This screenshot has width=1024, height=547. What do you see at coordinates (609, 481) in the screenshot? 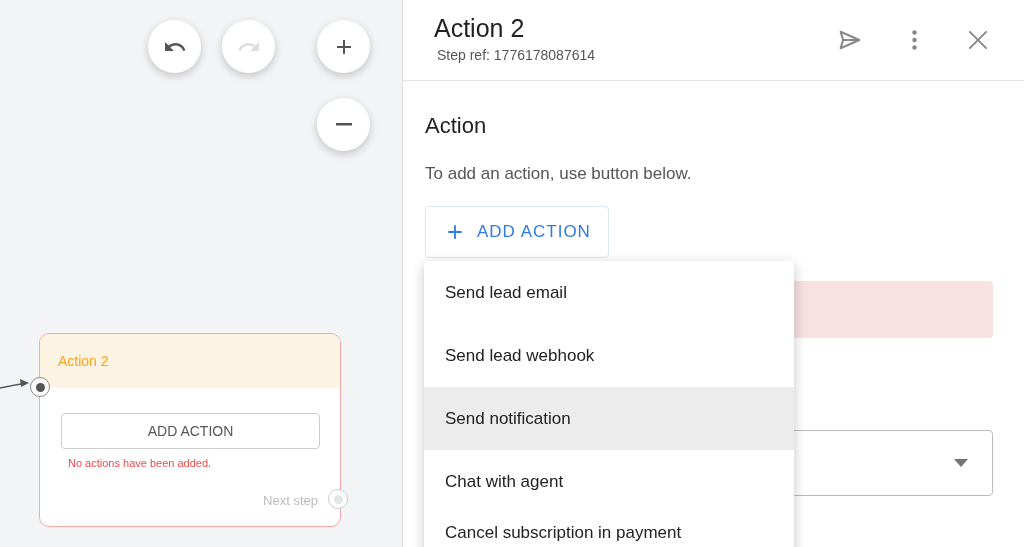
I see `menu-item: Chat with agent` at bounding box center [609, 481].